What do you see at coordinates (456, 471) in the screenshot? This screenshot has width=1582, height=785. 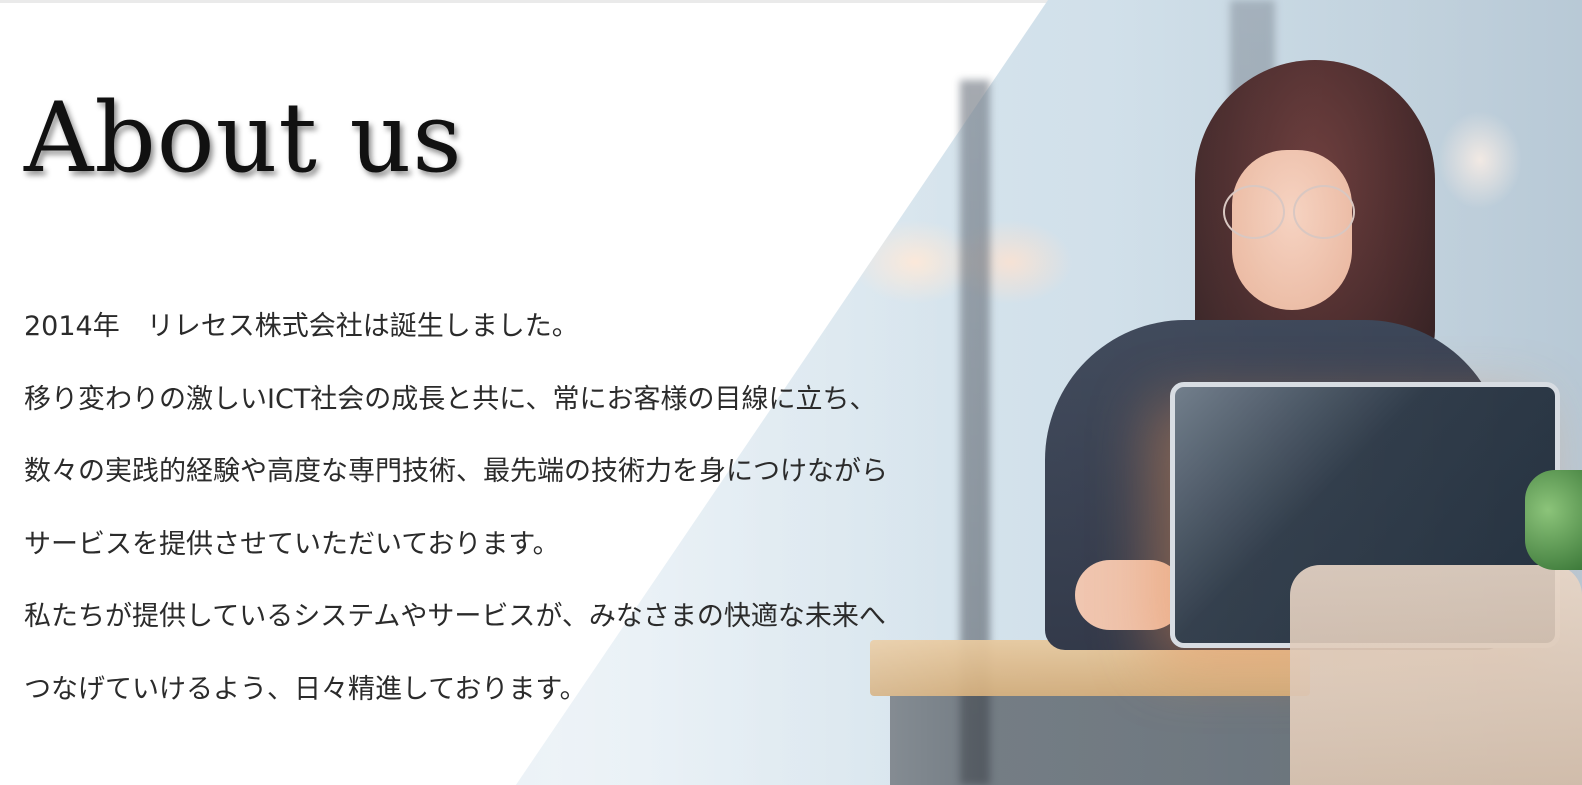 I see `about-paragraph: 数々の実践的経験や高度な専門技術、最先端の技術力を身につけながら` at bounding box center [456, 471].